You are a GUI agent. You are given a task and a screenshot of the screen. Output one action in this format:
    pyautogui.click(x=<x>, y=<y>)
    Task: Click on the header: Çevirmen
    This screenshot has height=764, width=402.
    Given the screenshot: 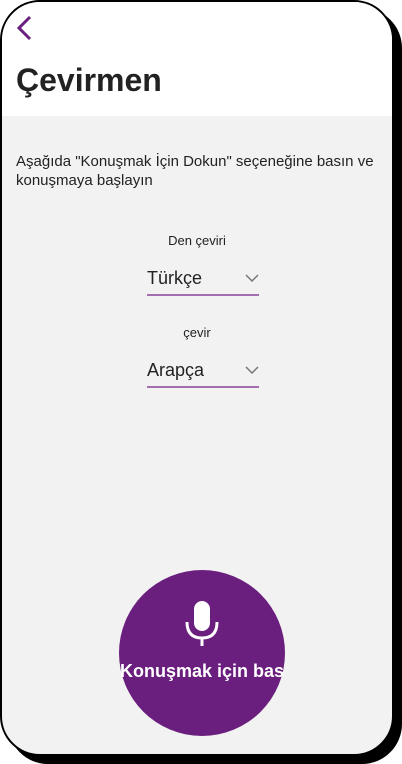 What is the action you would take?
    pyautogui.click(x=197, y=59)
    